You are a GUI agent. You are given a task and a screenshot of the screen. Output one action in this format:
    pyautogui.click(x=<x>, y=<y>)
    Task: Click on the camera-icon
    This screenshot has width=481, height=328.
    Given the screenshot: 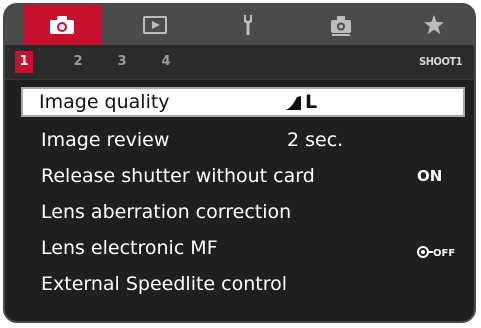 What is the action you would take?
    pyautogui.click(x=62, y=25)
    